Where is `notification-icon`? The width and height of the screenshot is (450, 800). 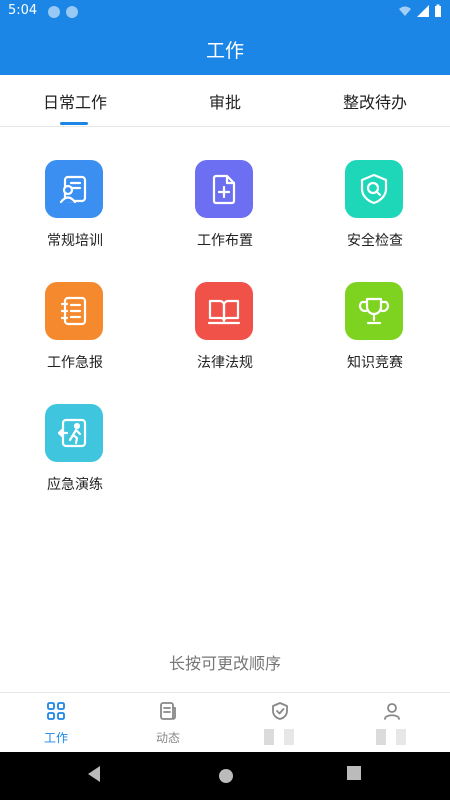 notification-icon is located at coordinates (54, 12).